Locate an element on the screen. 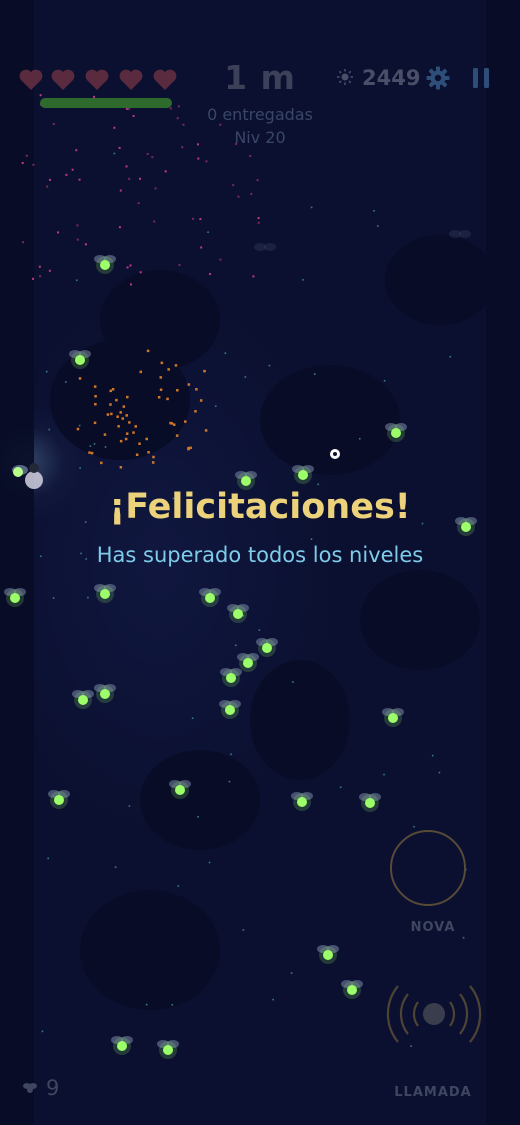  gear-icon is located at coordinates (438, 78).